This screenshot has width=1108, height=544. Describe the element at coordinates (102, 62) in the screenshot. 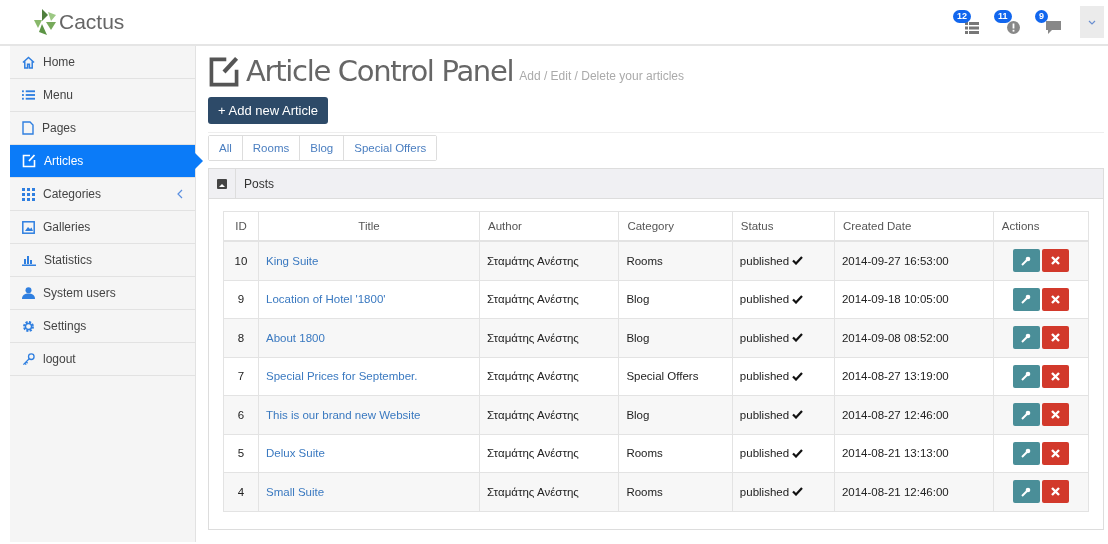

I see `sidebar-item: Home` at that location.